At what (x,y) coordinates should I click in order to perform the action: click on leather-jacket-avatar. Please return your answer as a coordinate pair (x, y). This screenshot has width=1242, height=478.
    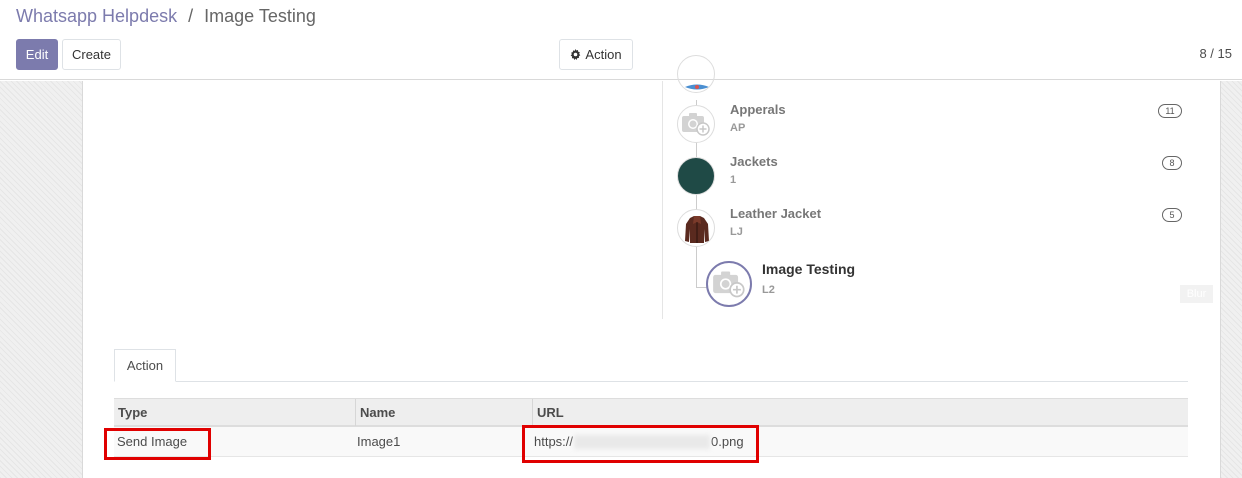
    Looking at the image, I should click on (696, 228).